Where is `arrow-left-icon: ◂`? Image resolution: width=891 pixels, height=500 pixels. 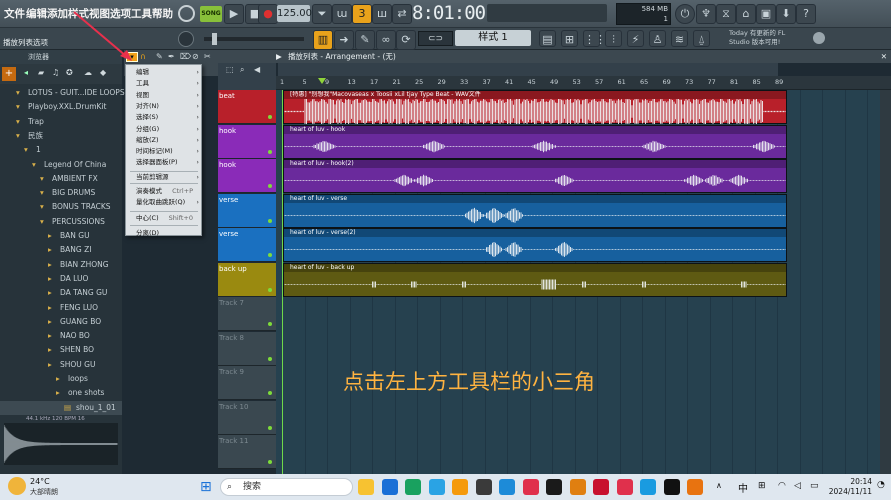
arrow-left-icon: ◂ is located at coordinates (26, 72).